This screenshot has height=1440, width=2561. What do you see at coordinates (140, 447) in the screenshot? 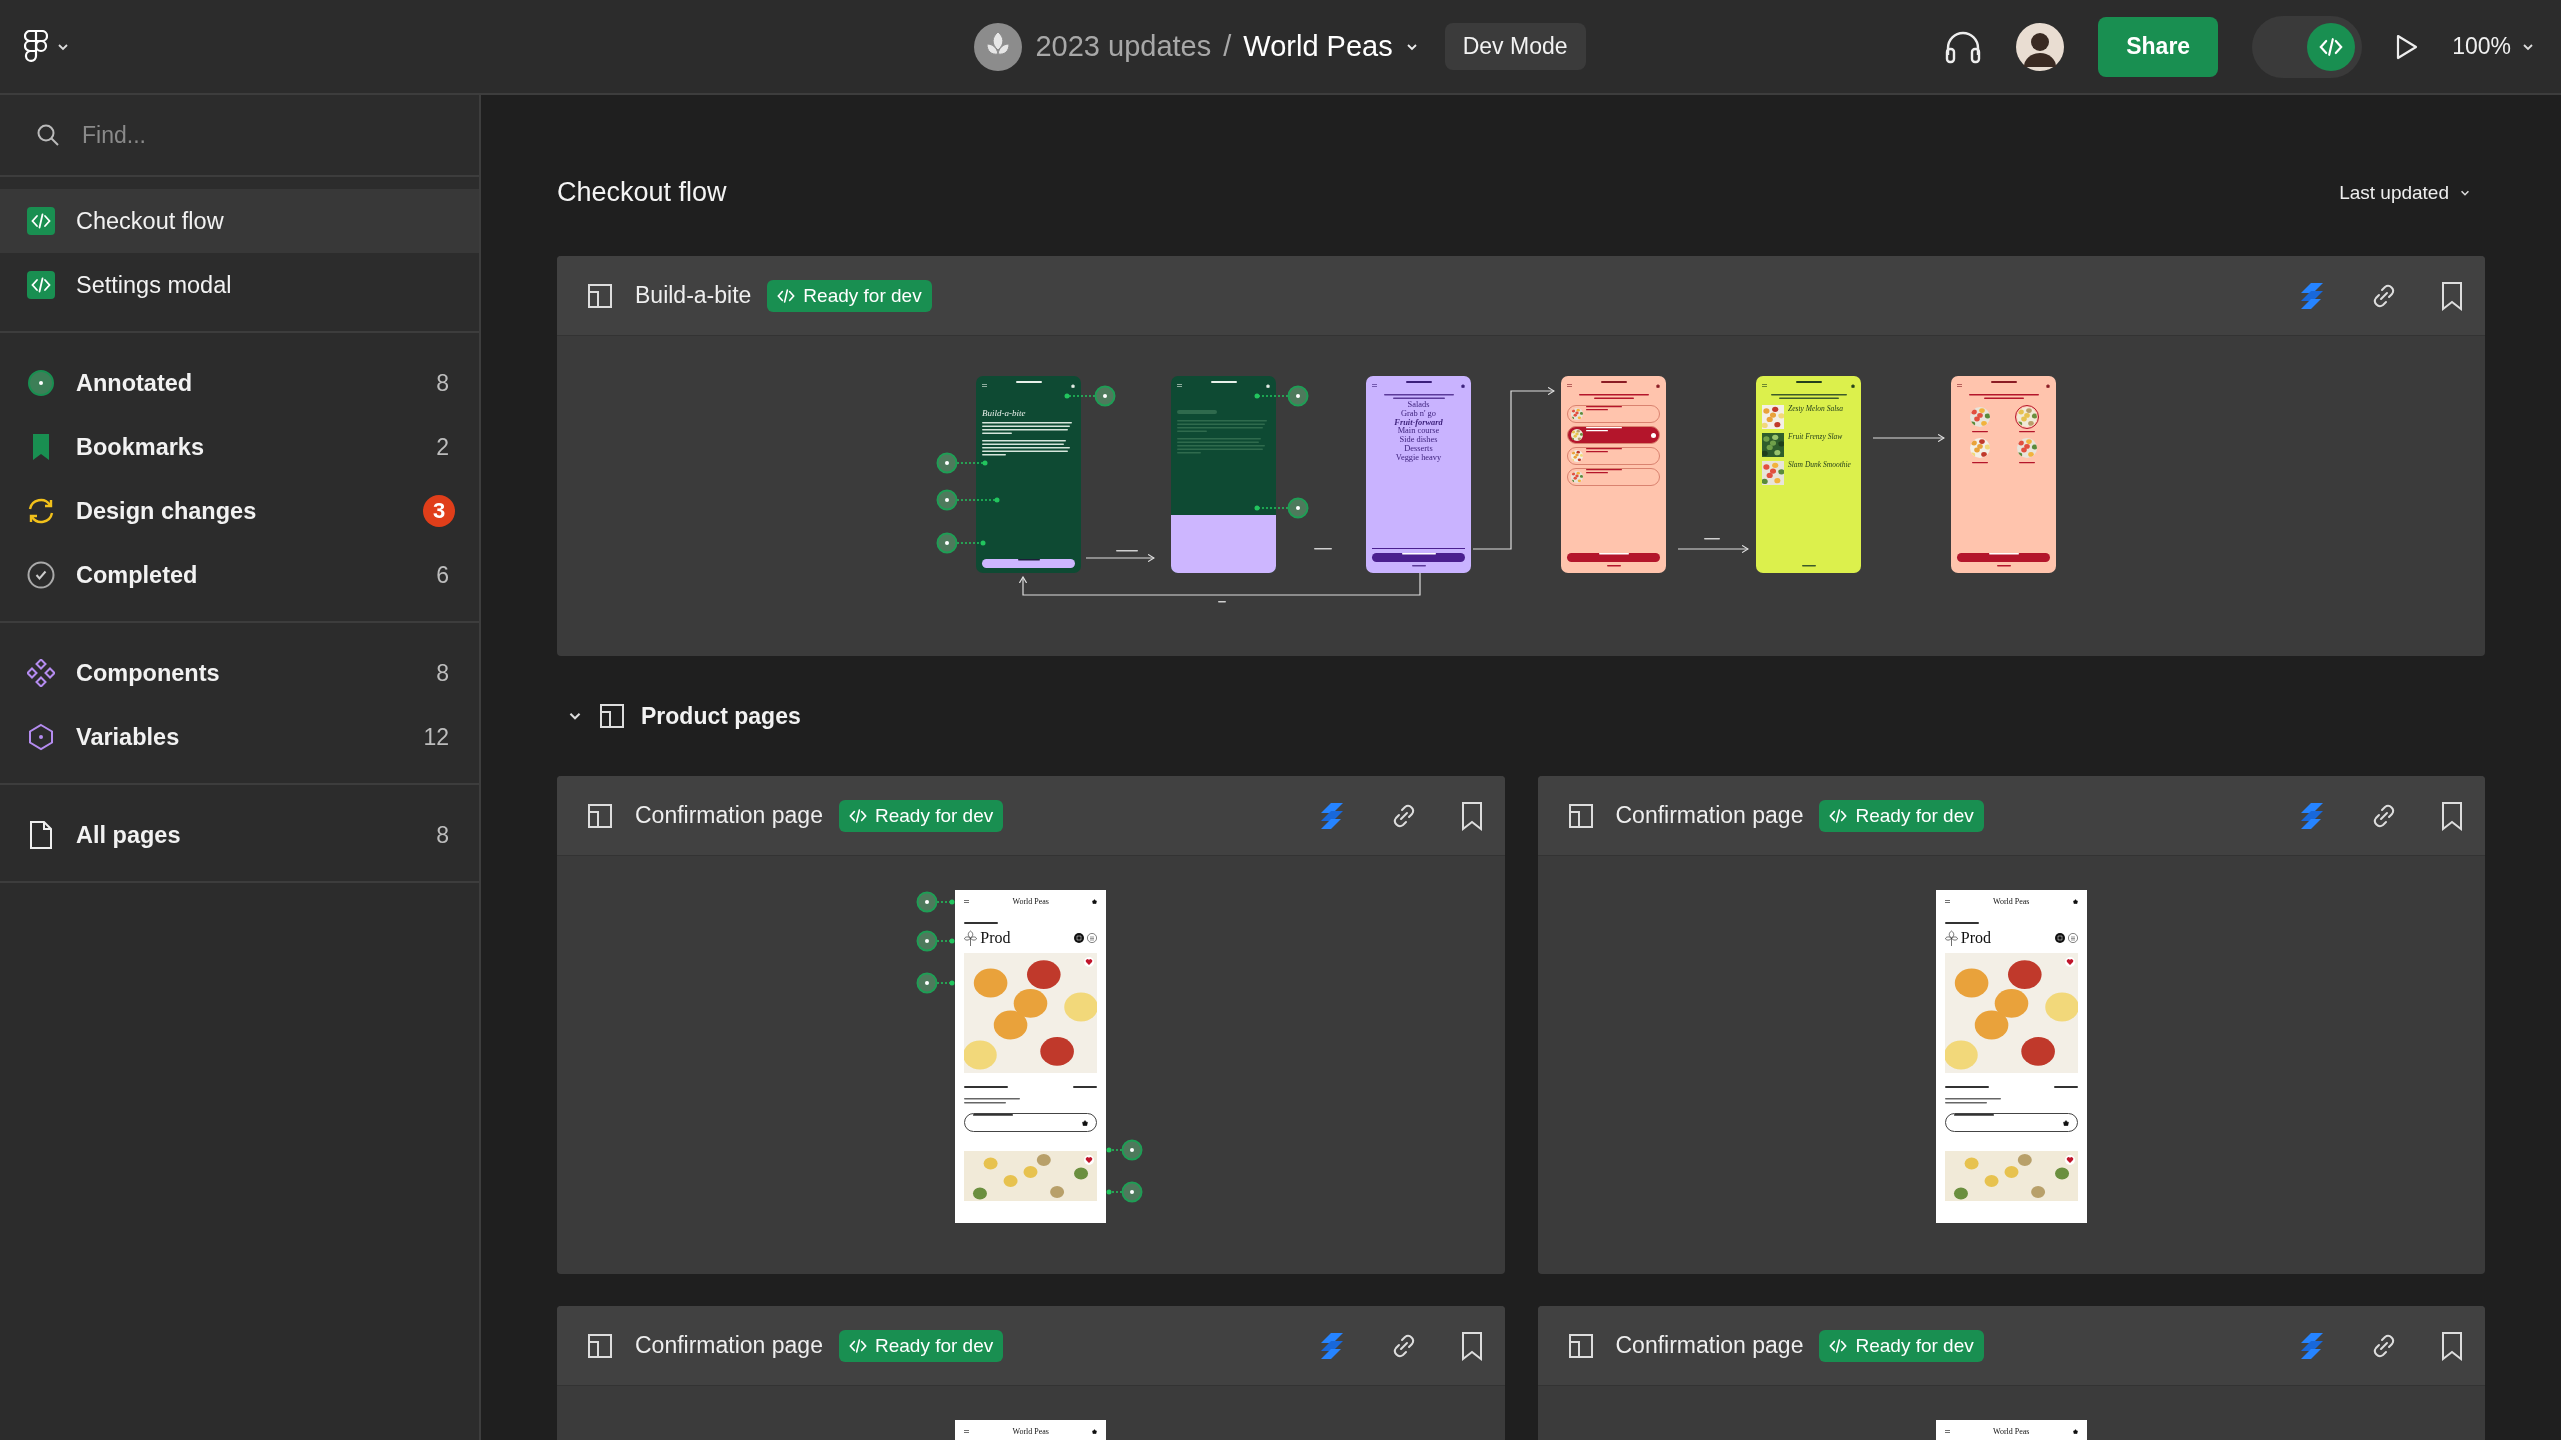
I see `item-label: Bookmarks` at bounding box center [140, 447].